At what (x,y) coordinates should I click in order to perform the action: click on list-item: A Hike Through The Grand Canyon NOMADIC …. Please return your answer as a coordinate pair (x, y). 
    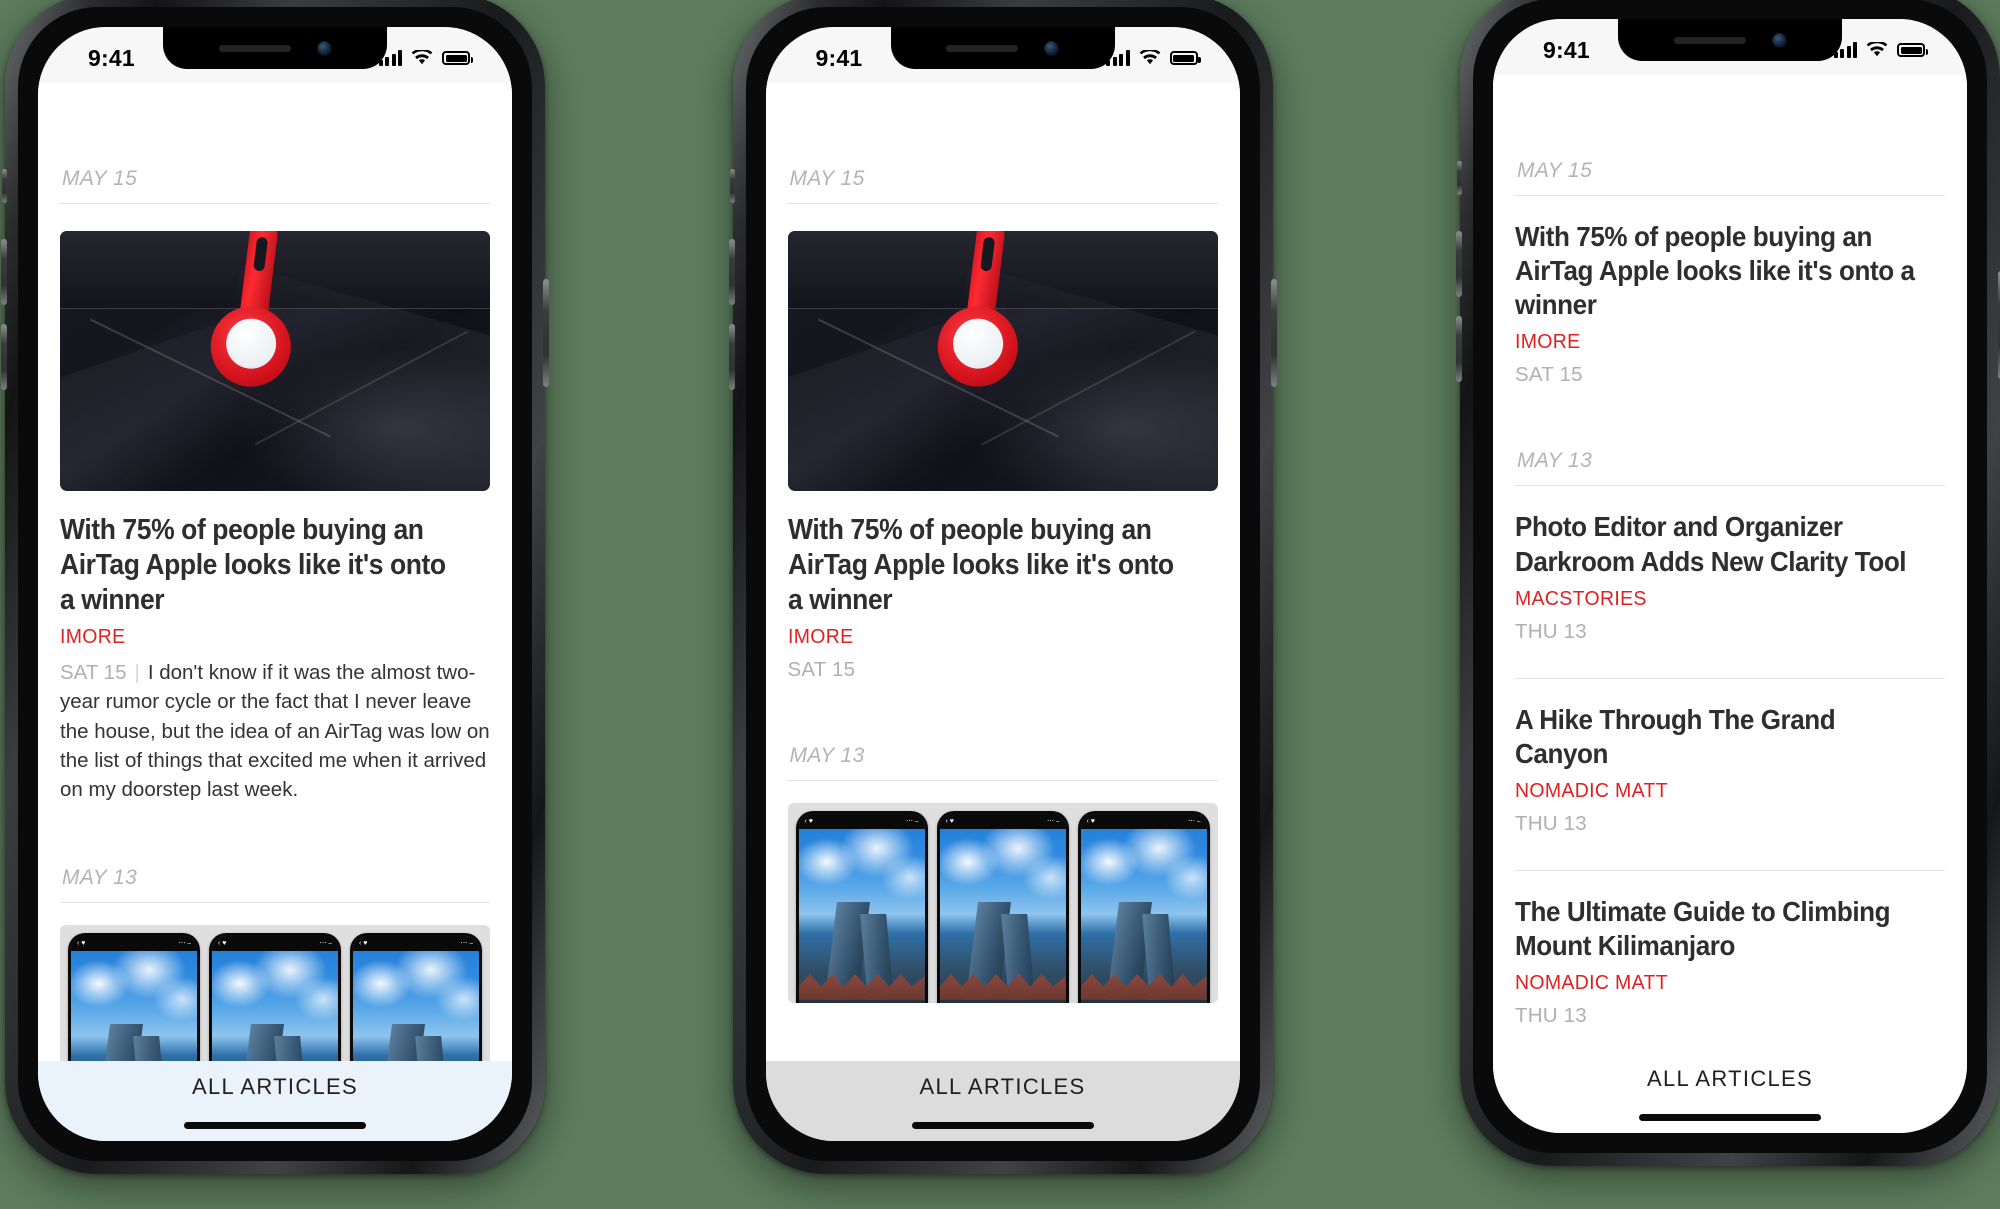
    Looking at the image, I should click on (1730, 757).